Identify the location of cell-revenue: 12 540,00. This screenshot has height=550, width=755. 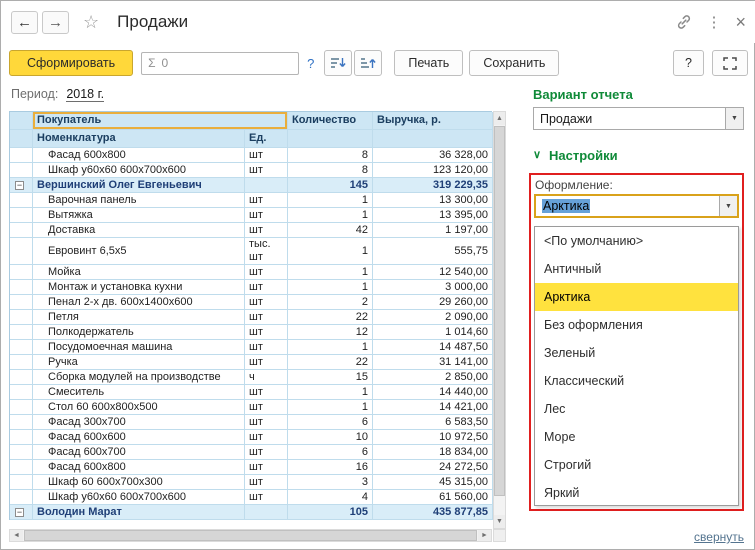
(433, 272).